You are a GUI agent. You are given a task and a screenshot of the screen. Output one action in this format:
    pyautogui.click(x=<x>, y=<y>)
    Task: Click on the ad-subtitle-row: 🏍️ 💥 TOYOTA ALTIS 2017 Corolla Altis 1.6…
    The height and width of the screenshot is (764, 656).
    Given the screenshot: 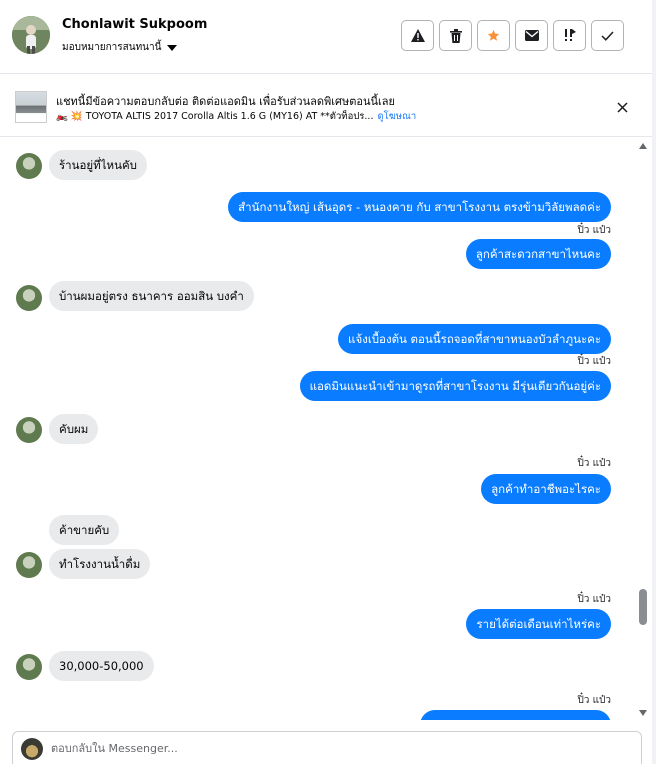 What is the action you would take?
    pyautogui.click(x=236, y=116)
    